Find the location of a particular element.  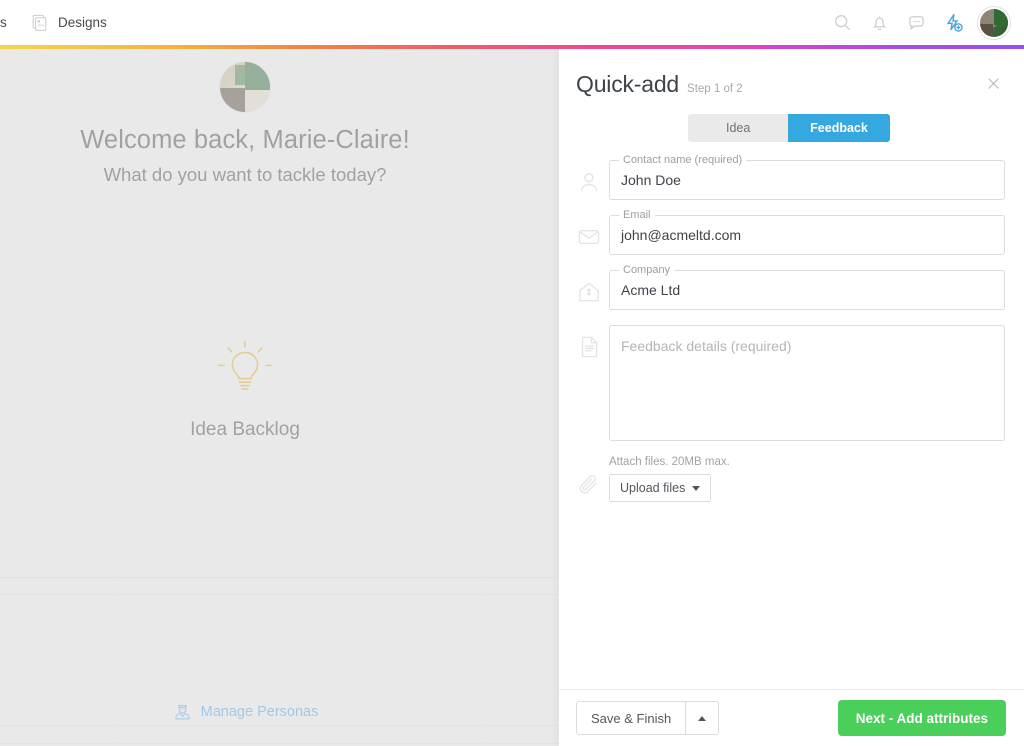

designs-icon is located at coordinates (39, 22).